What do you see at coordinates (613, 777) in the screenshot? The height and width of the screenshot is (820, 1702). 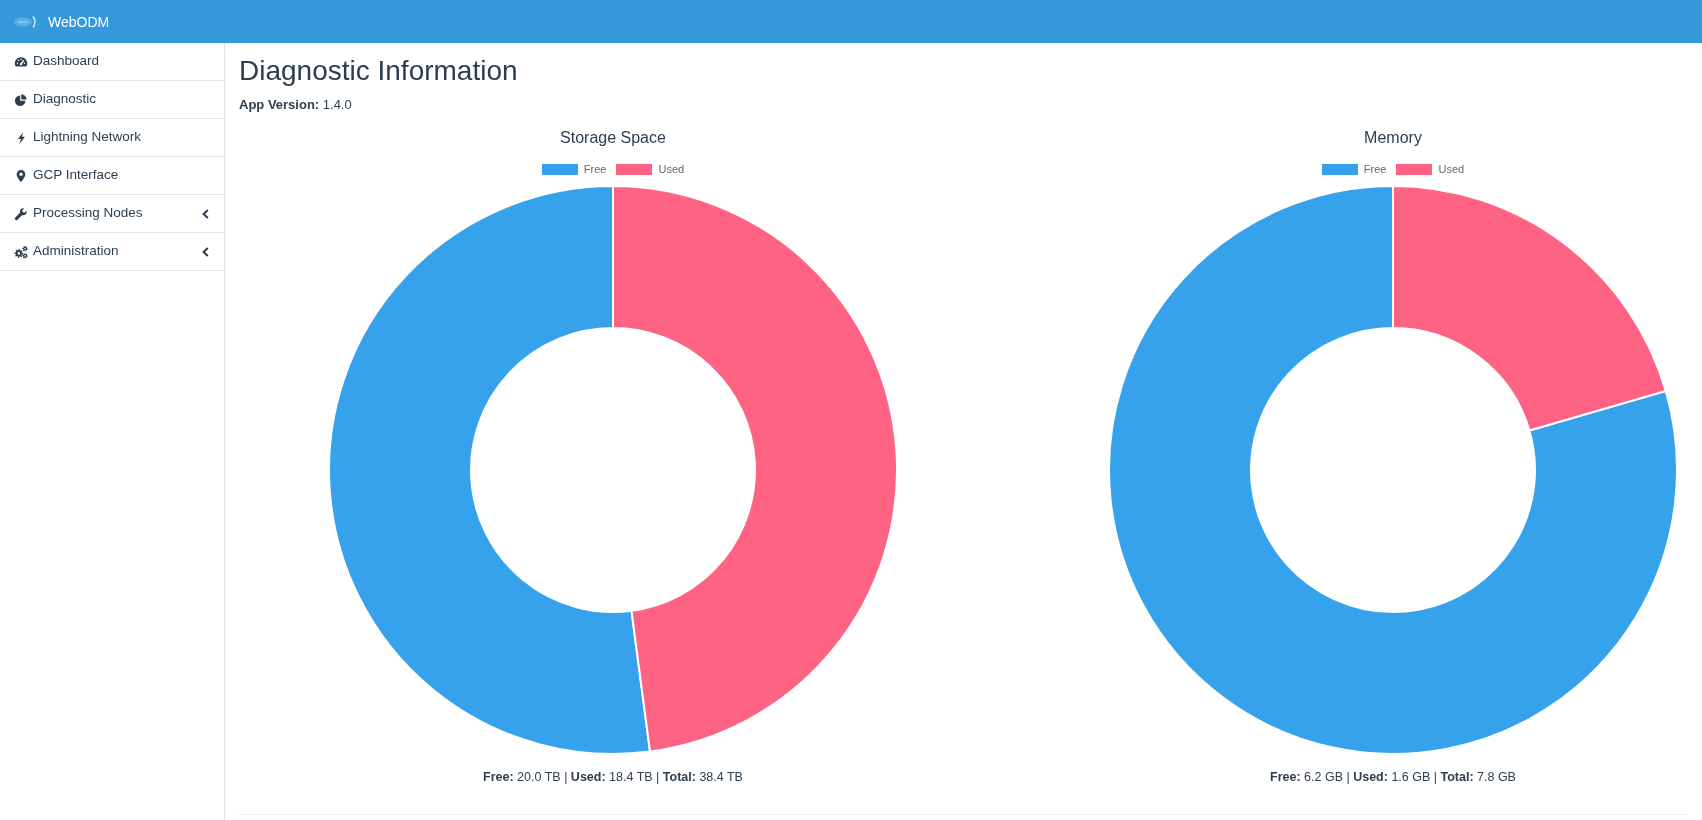 I see `usage-summary: Free: 20.0 TB | Used: 18.4 TB | Total: 38.4 TB` at bounding box center [613, 777].